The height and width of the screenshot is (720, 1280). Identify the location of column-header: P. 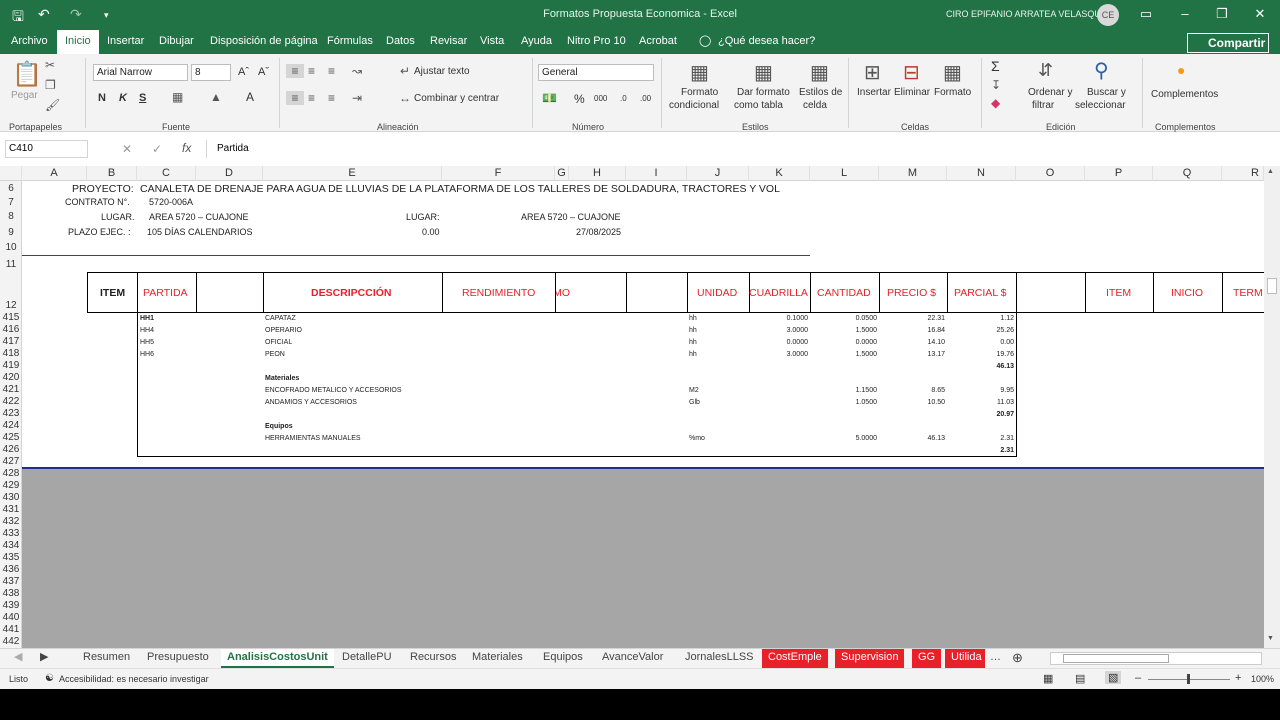
(1119, 173).